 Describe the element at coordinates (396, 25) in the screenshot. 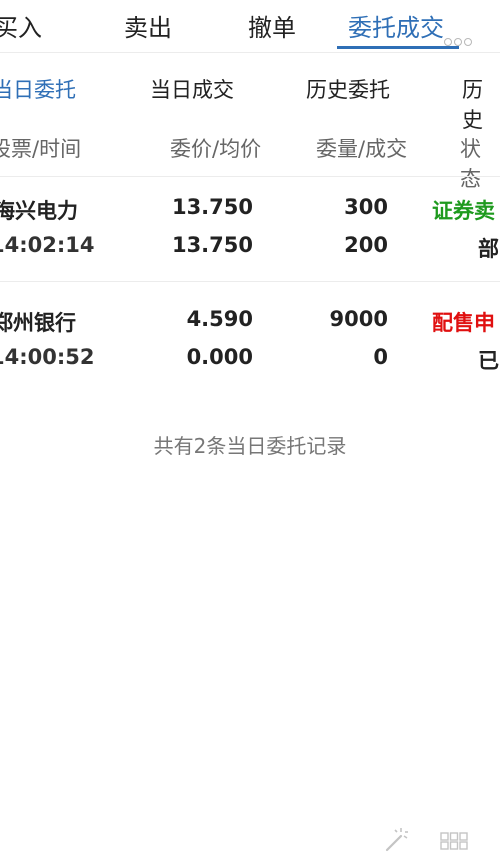

I see `tab-orders-trades: 委托成交` at that location.